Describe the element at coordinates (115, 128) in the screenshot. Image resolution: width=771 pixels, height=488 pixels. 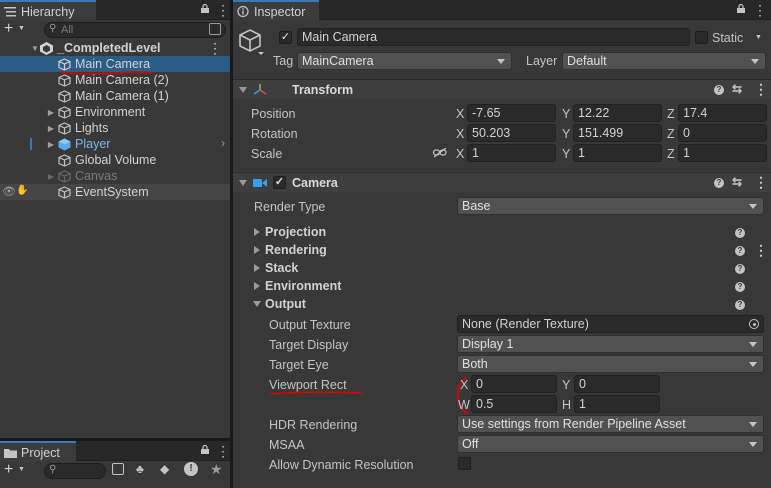
I see `hierarchy-item-lights: ▶ Lights` at that location.